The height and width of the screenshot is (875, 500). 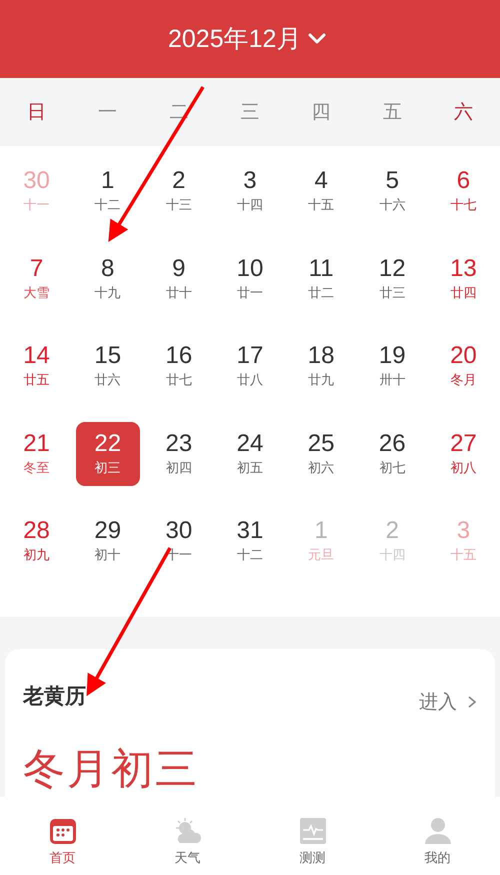 What do you see at coordinates (463, 192) in the screenshot?
I see `day-cell: 6 十七` at bounding box center [463, 192].